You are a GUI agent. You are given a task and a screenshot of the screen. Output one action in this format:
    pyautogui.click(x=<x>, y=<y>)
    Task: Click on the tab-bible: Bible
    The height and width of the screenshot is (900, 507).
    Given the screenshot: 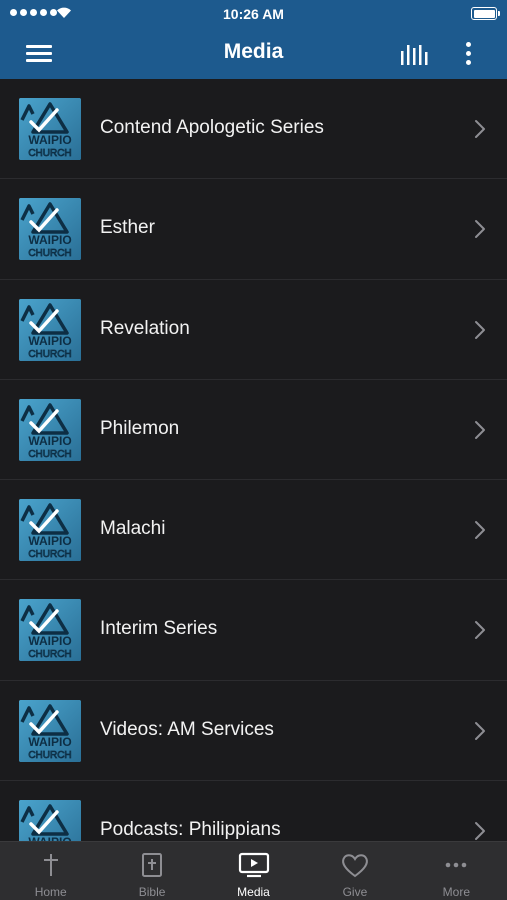 What is the action you would take?
    pyautogui.click(x=151, y=871)
    